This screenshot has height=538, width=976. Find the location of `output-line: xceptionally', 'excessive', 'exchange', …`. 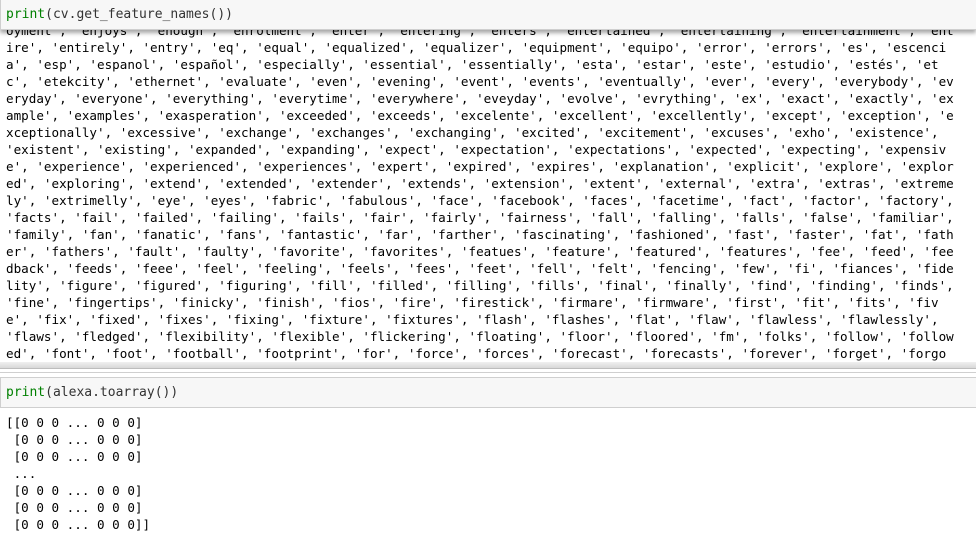

output-line: xceptionally', 'excessive', 'exchange', … is located at coordinates (472, 132).